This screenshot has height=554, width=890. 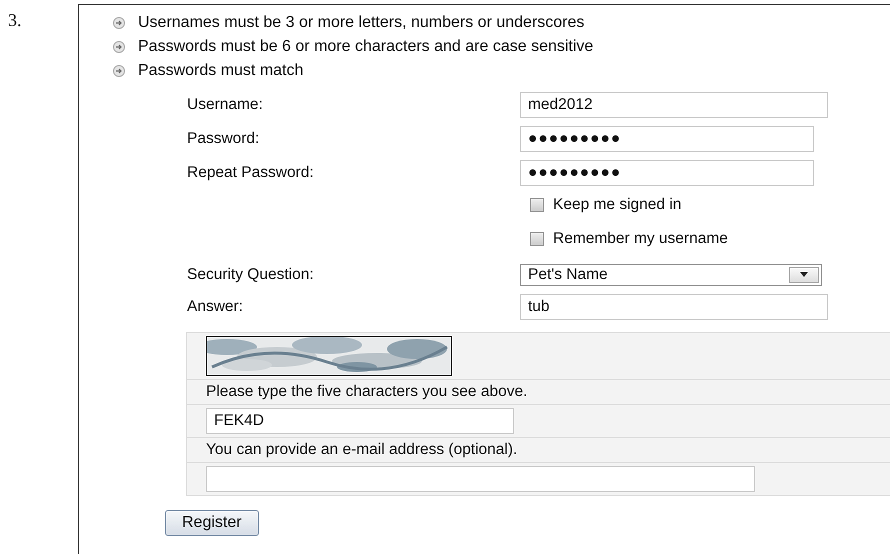 What do you see at coordinates (367, 392) in the screenshot?
I see `captcha-prompt: Please type the five characters you see above.` at bounding box center [367, 392].